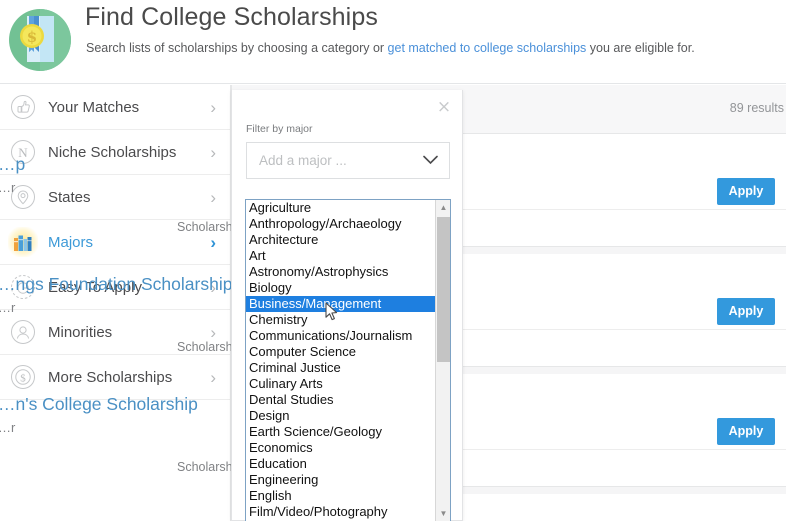 The height and width of the screenshot is (521, 786). What do you see at coordinates (444, 107) in the screenshot?
I see `close-icon: ×` at bounding box center [444, 107].